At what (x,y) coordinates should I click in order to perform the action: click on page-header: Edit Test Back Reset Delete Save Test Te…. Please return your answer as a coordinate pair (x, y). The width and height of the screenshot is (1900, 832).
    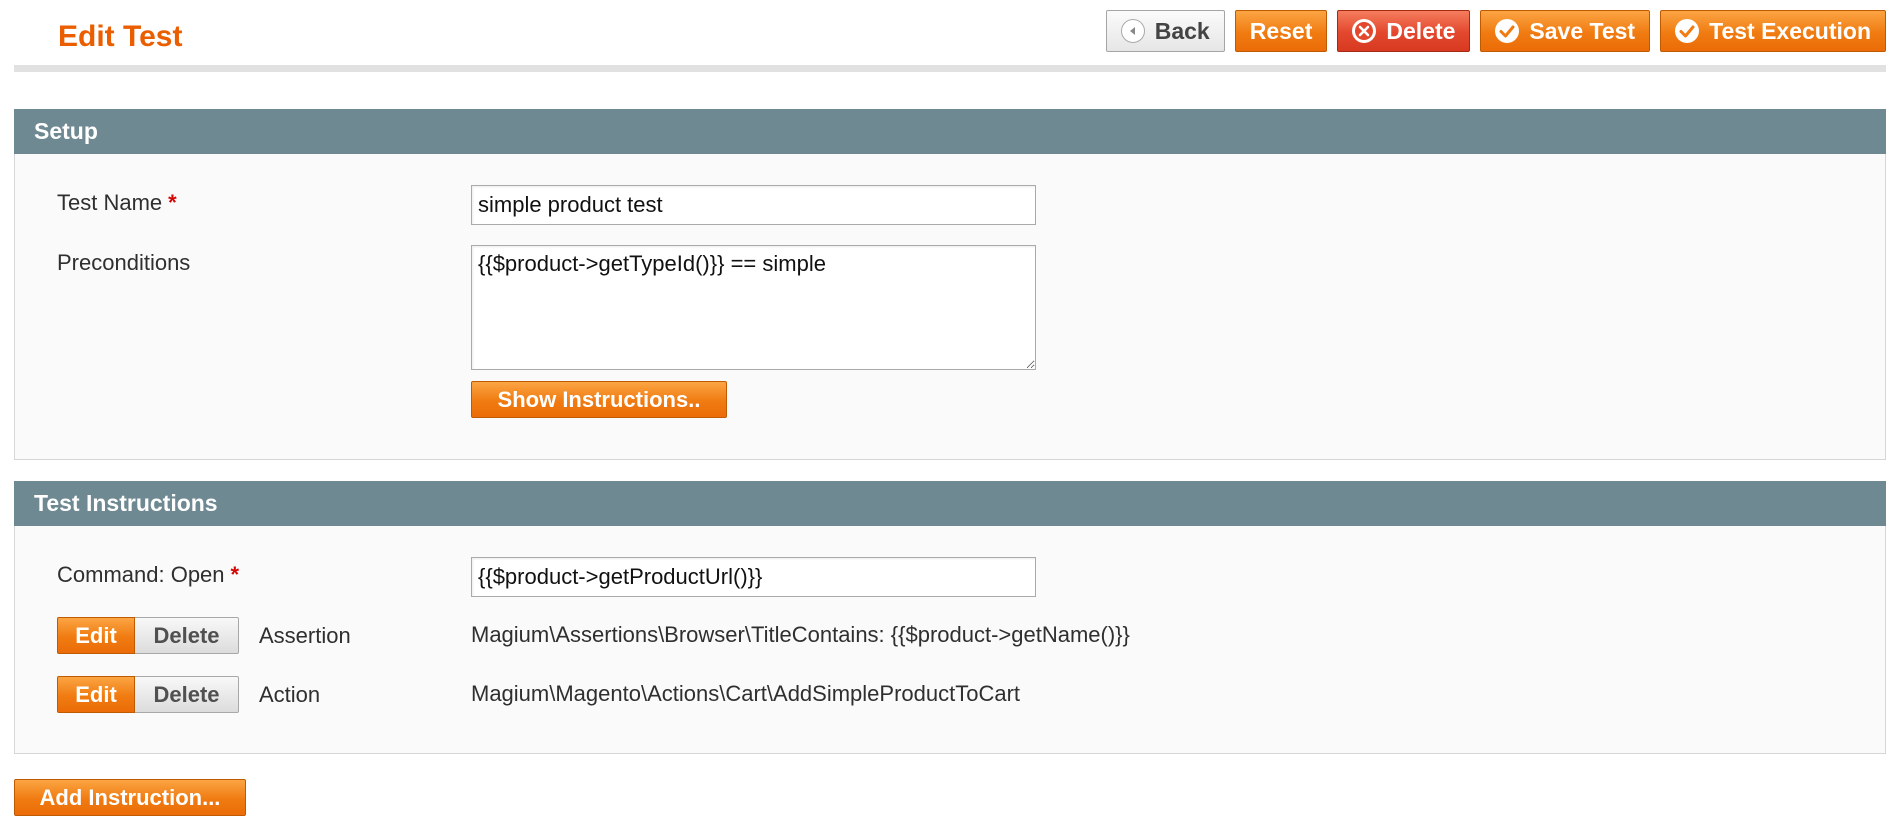
    Looking at the image, I should click on (950, 36).